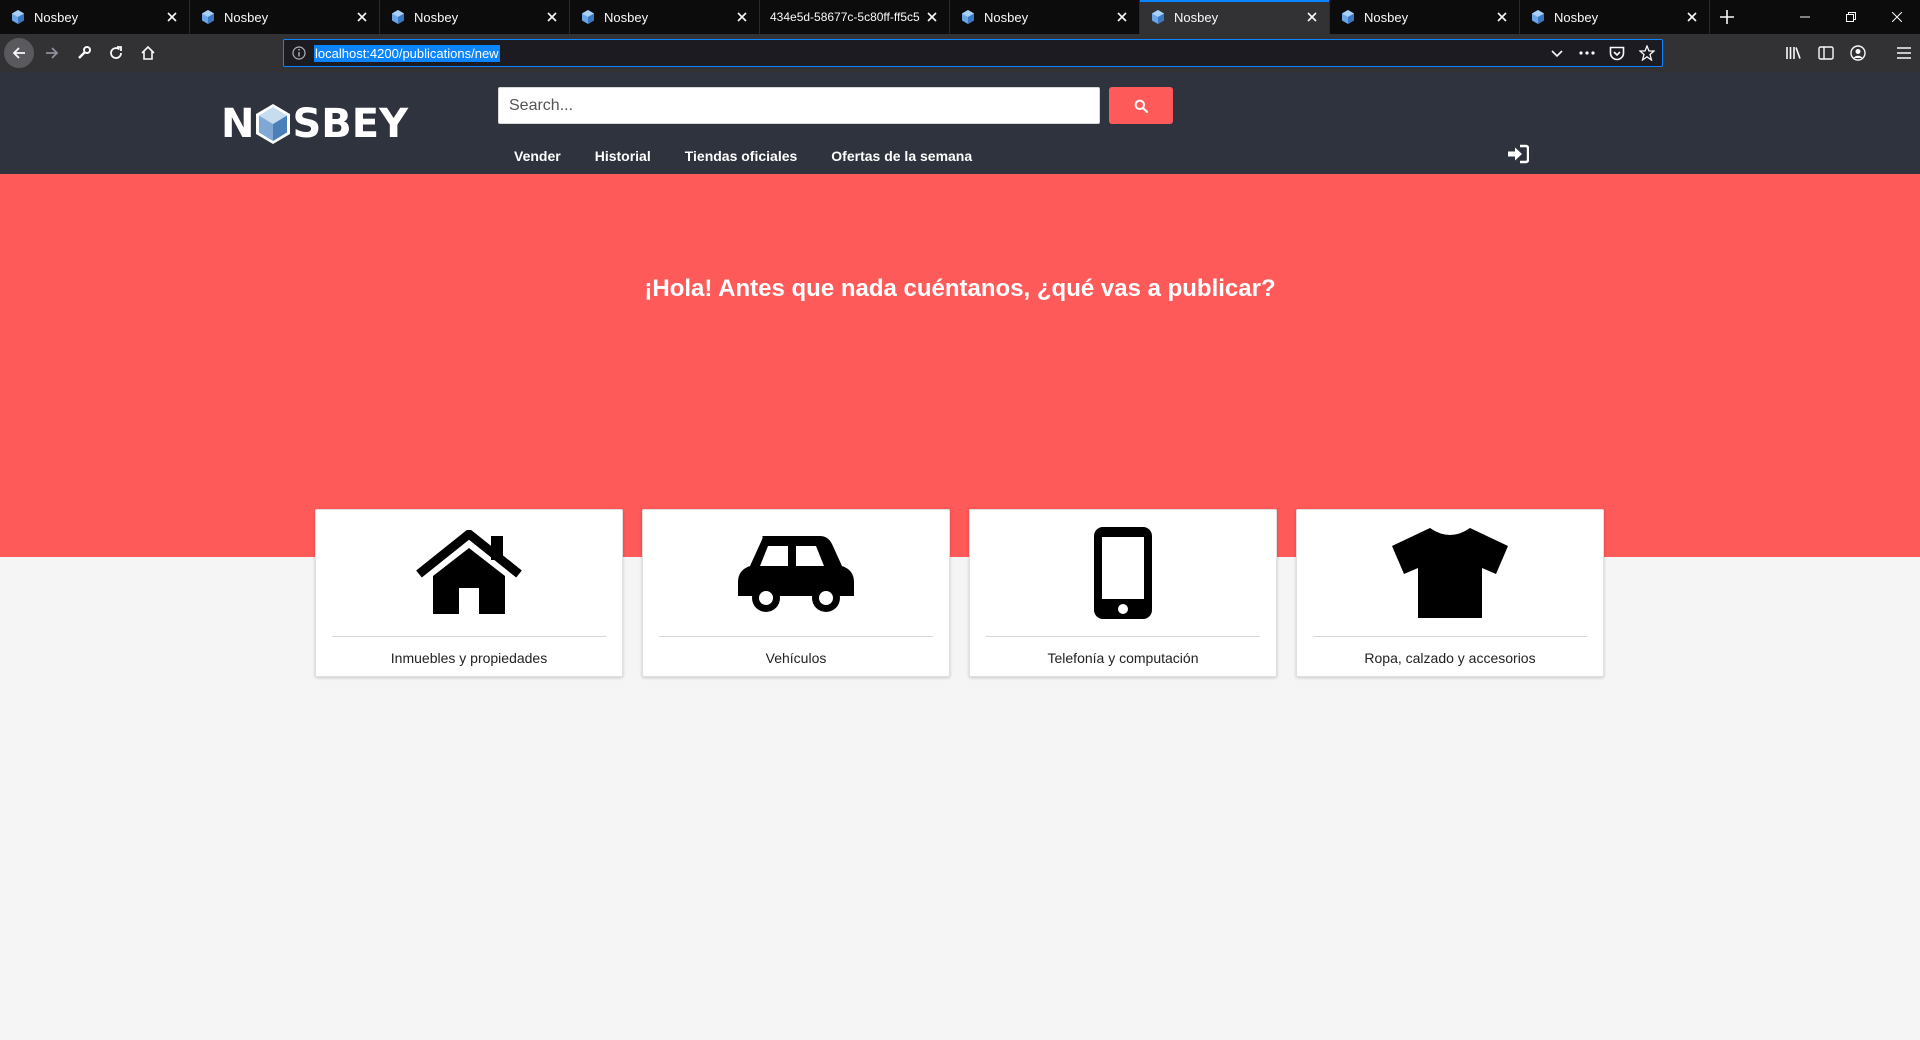  I want to click on home-icon, so click(148, 52).